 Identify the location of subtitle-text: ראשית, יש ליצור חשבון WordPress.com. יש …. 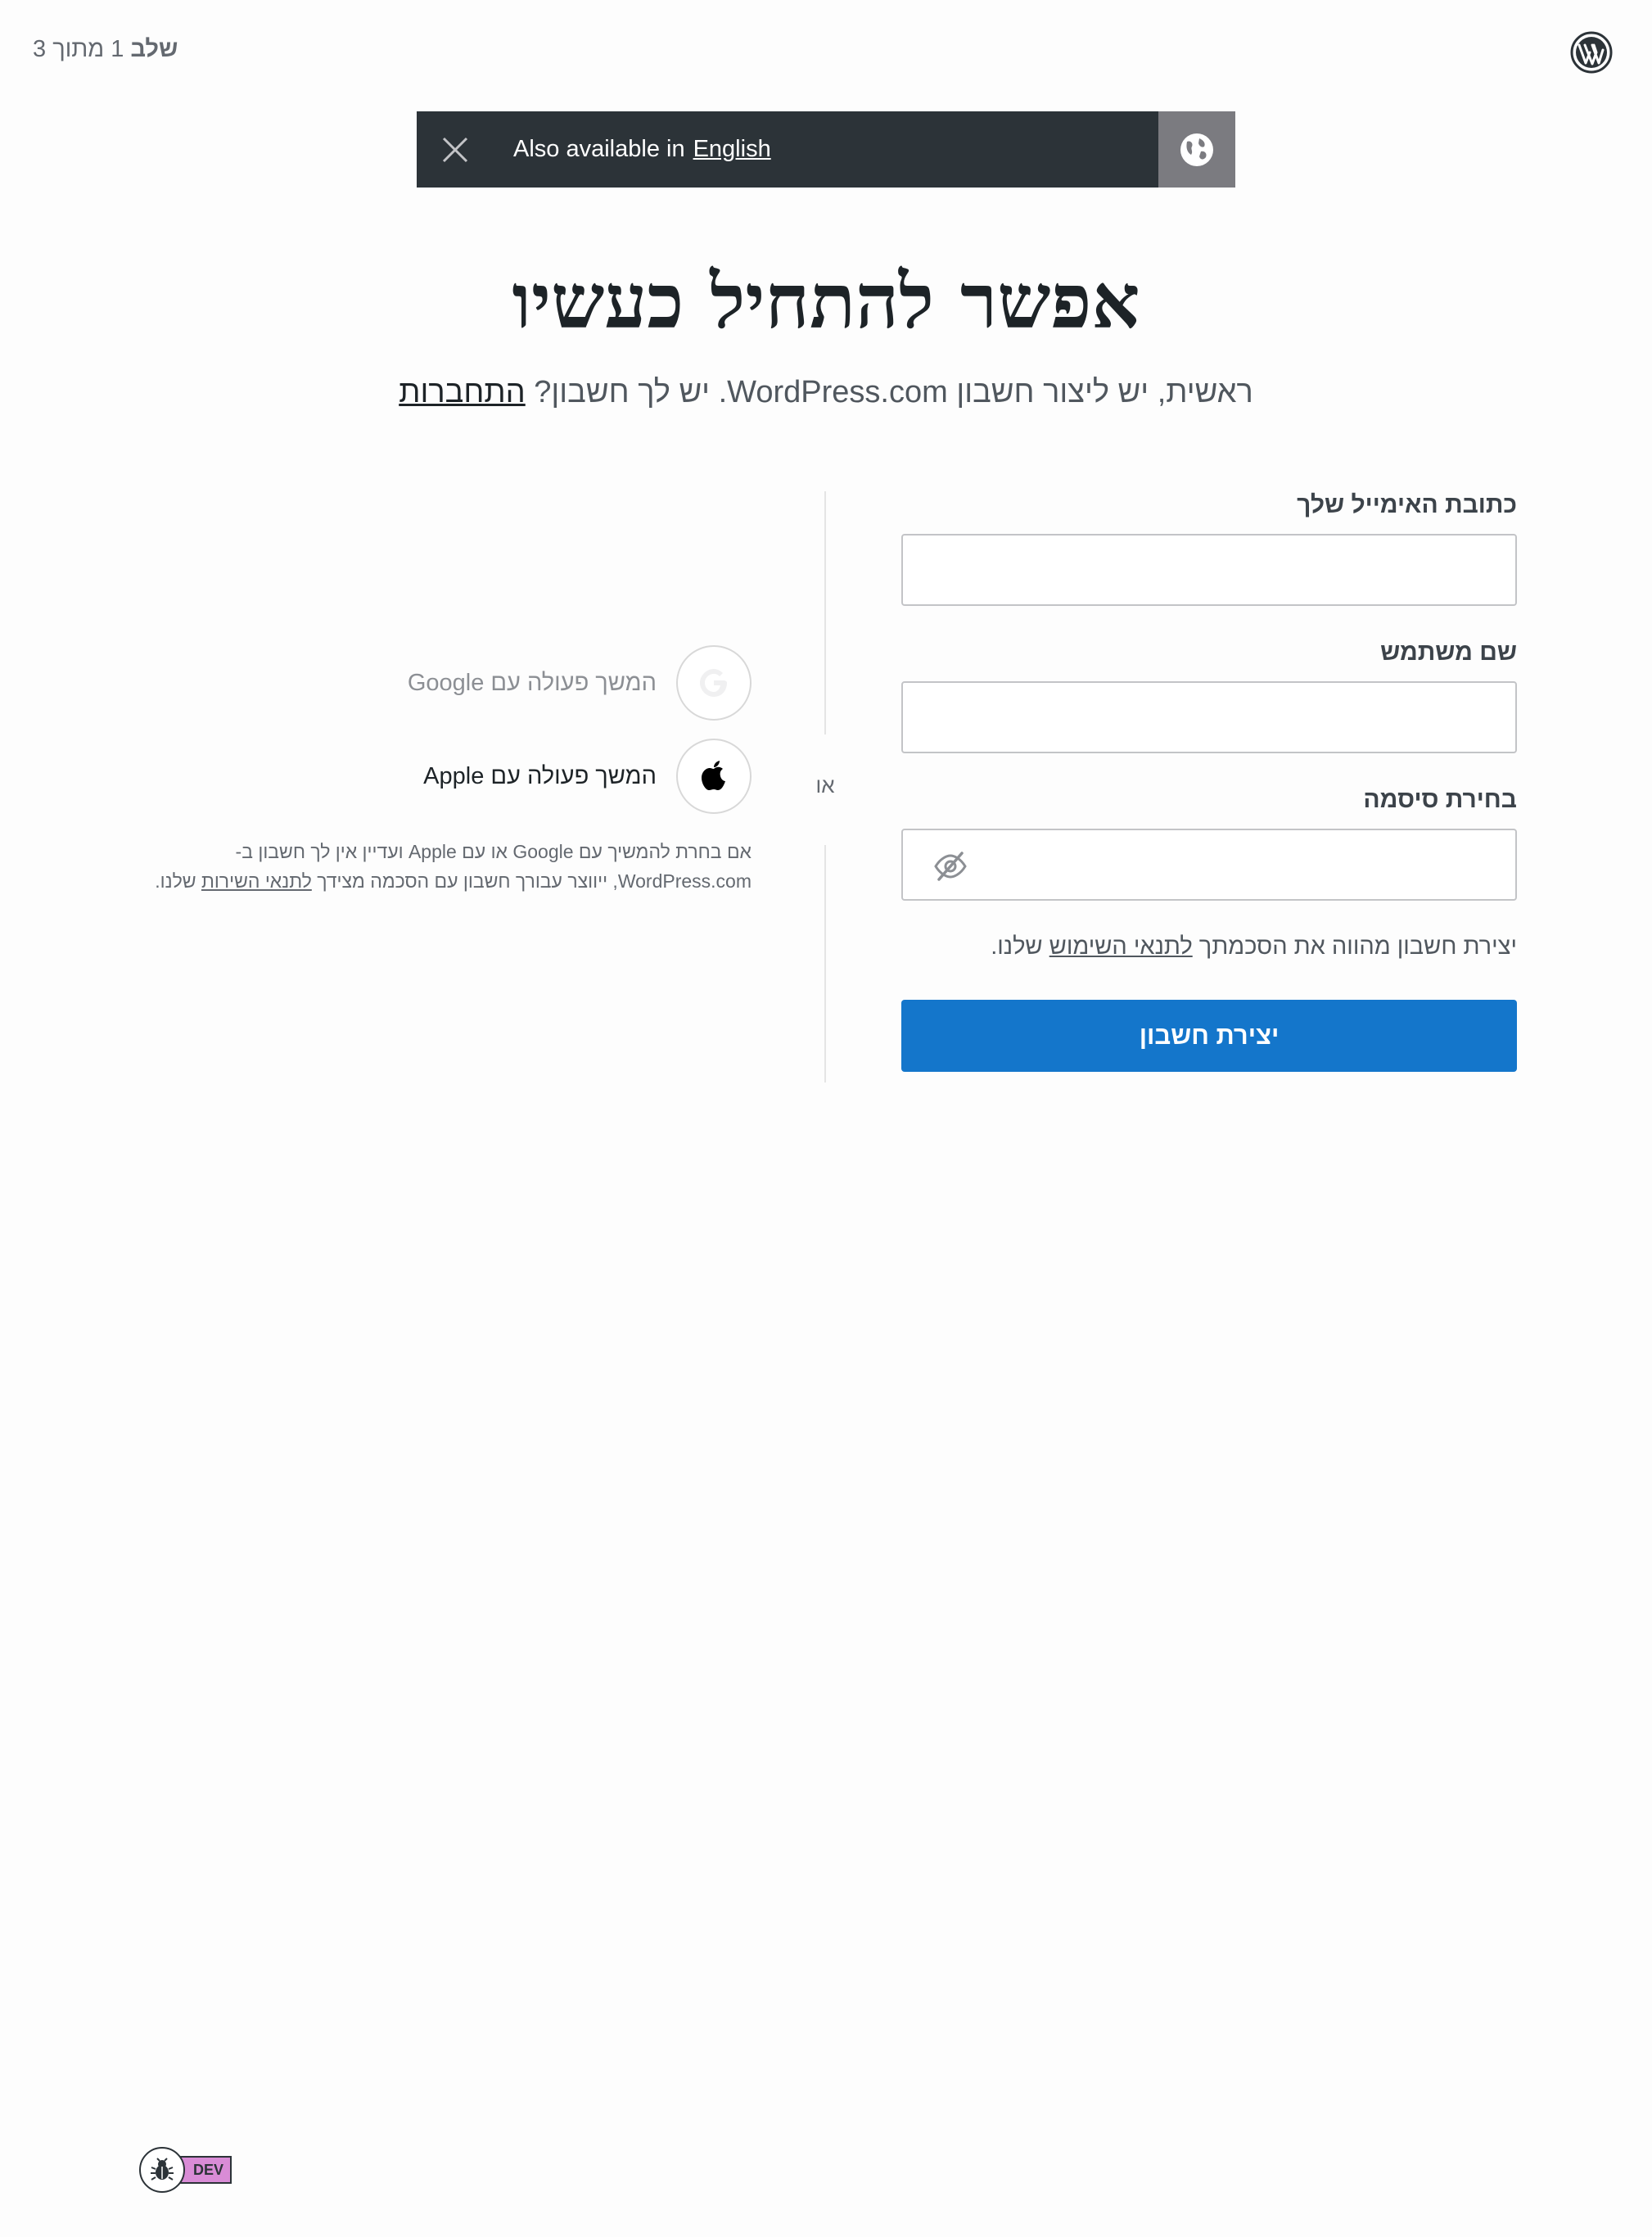
(893, 392).